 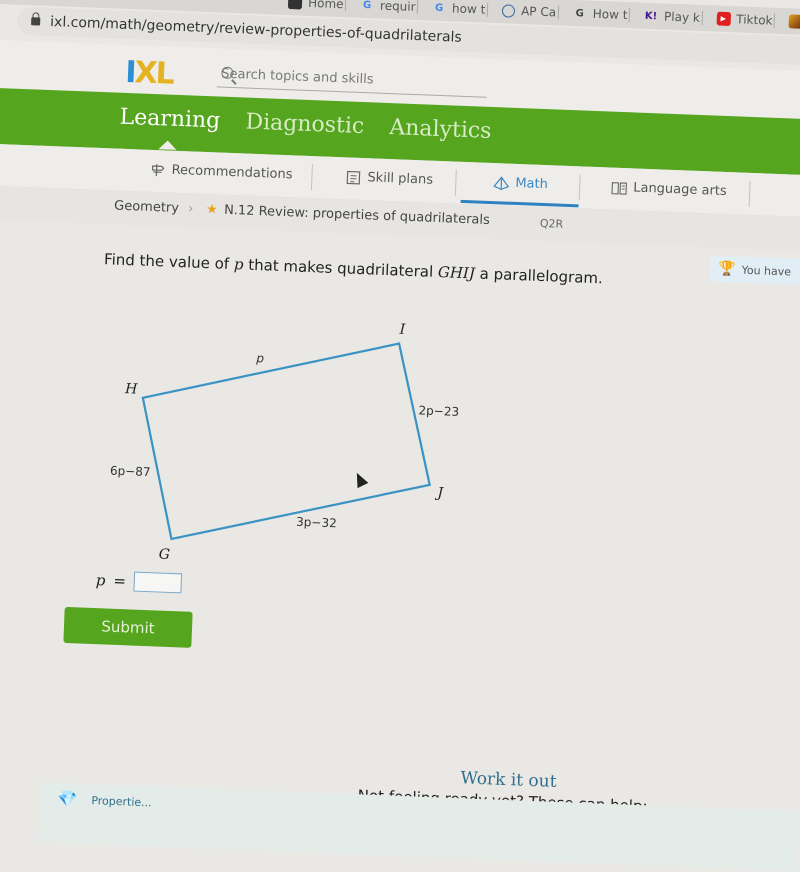 What do you see at coordinates (669, 16) in the screenshot?
I see `bookmark-kahoot: K! Play k` at bounding box center [669, 16].